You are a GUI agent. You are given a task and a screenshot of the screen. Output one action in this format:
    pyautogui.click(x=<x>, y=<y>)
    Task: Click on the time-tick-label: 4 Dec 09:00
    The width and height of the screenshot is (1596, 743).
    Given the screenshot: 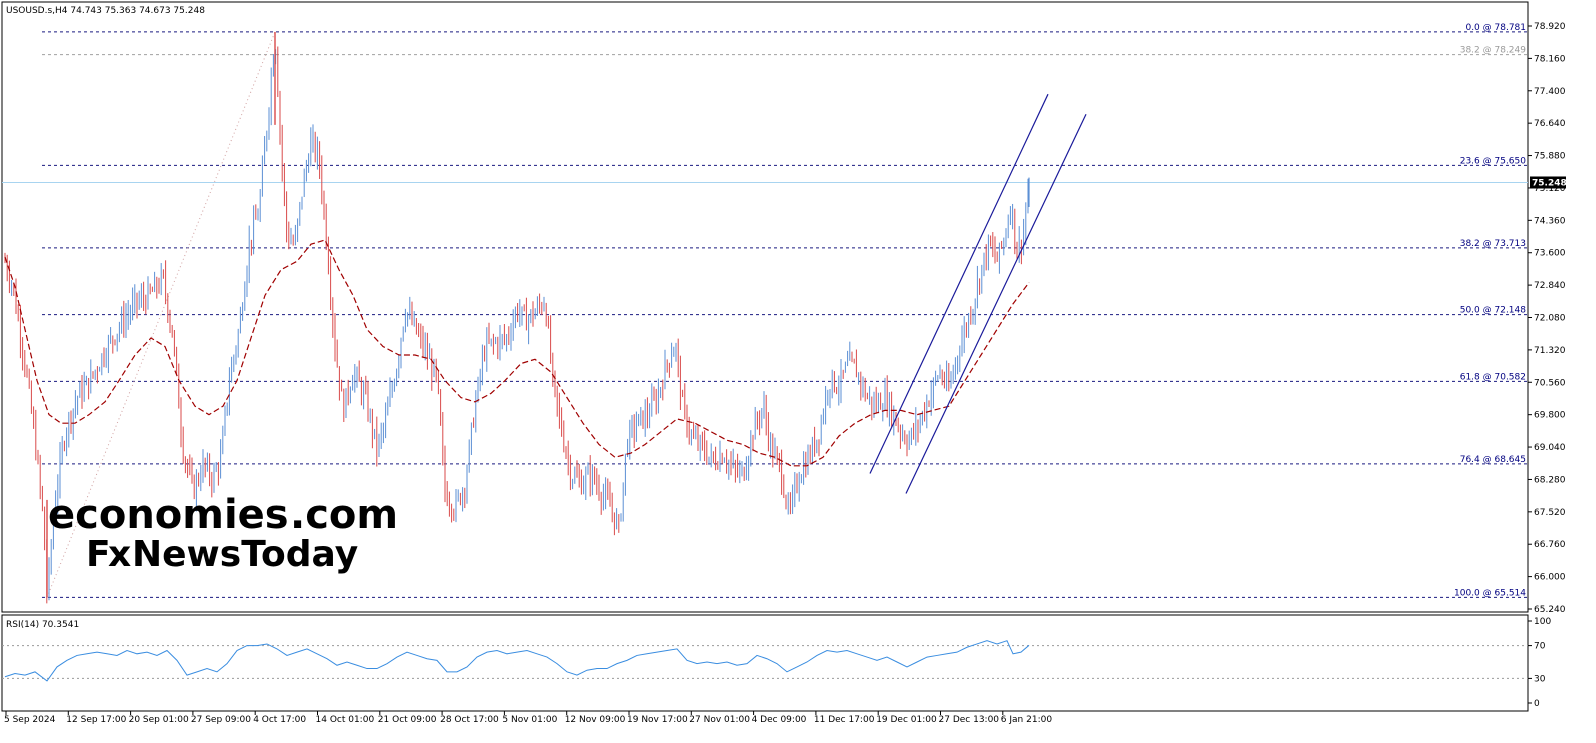 What is the action you would take?
    pyautogui.click(x=779, y=720)
    